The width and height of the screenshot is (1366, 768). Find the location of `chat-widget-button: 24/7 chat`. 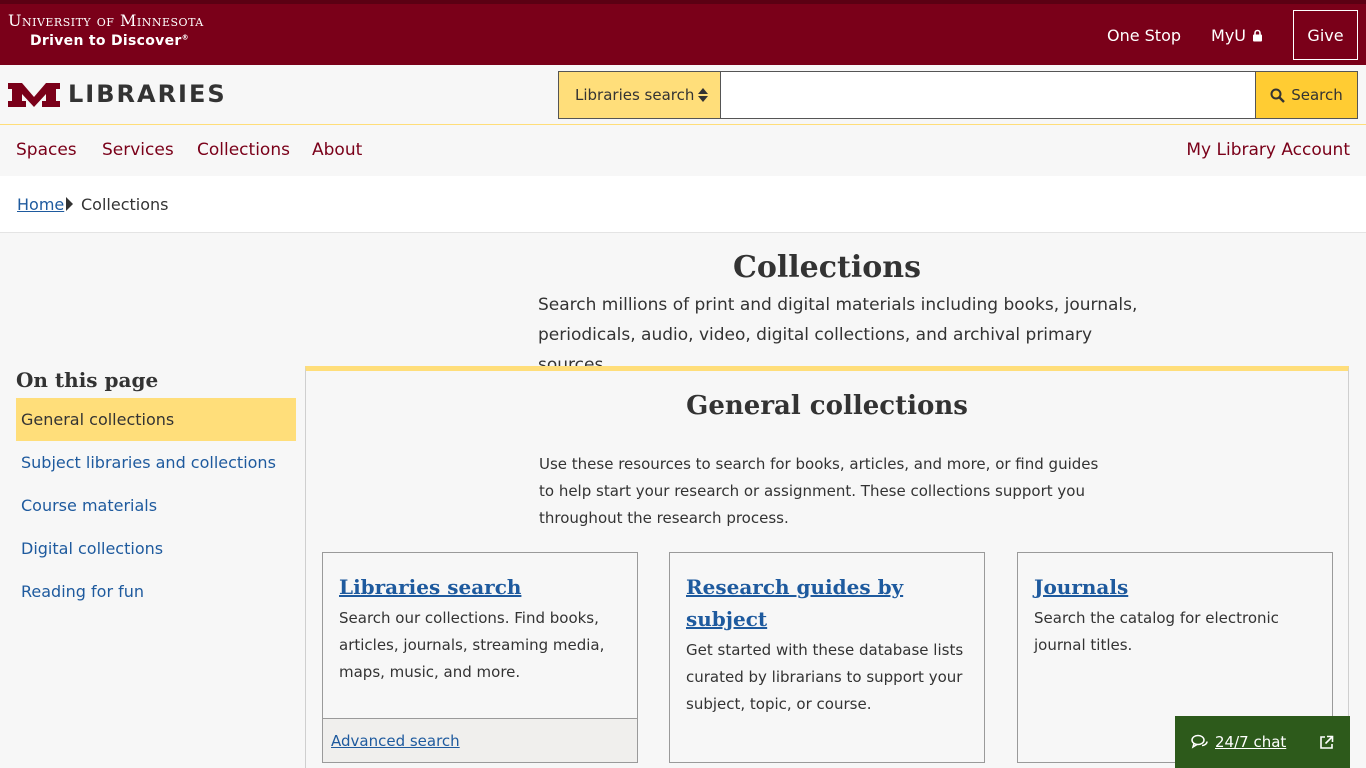

chat-widget-button: 24/7 chat is located at coordinates (1262, 742).